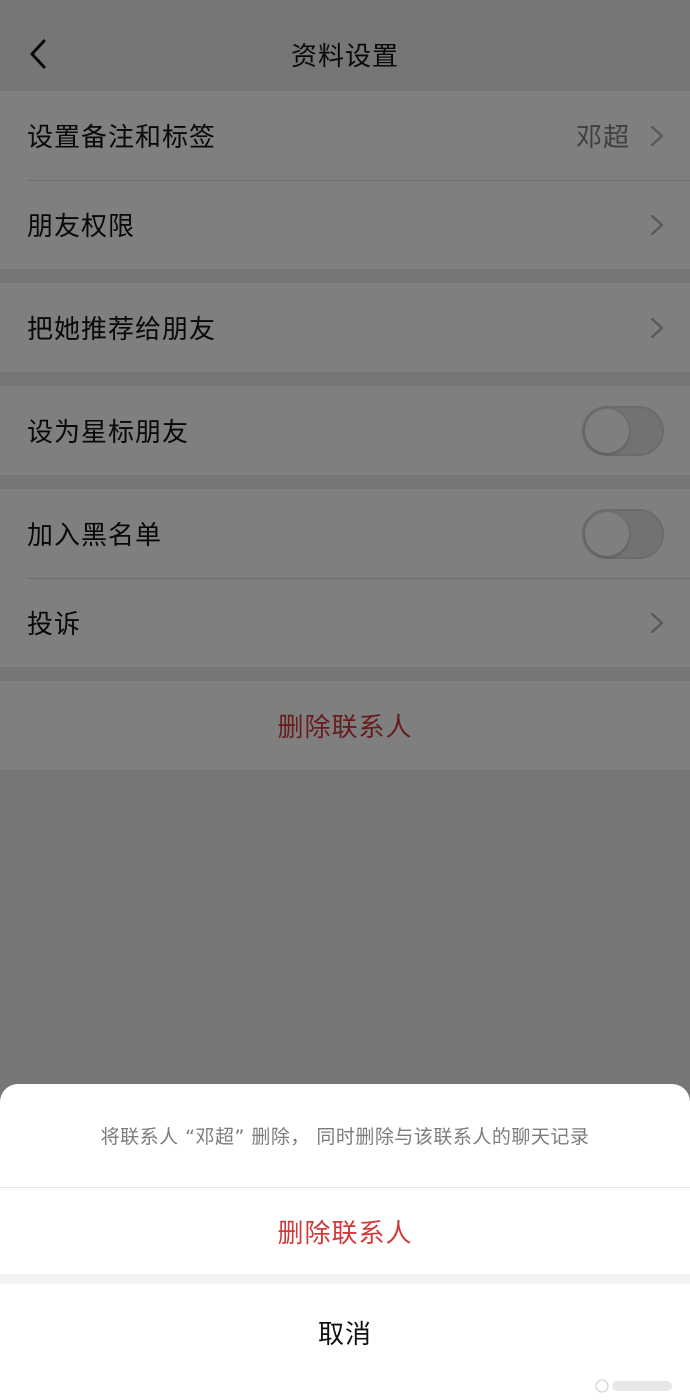 The height and width of the screenshot is (1400, 690). Describe the element at coordinates (345, 1136) in the screenshot. I see `action-sheet-description: 将联系人 “邓超” 删除， 同时删除与该联系人的聊天记录` at that location.